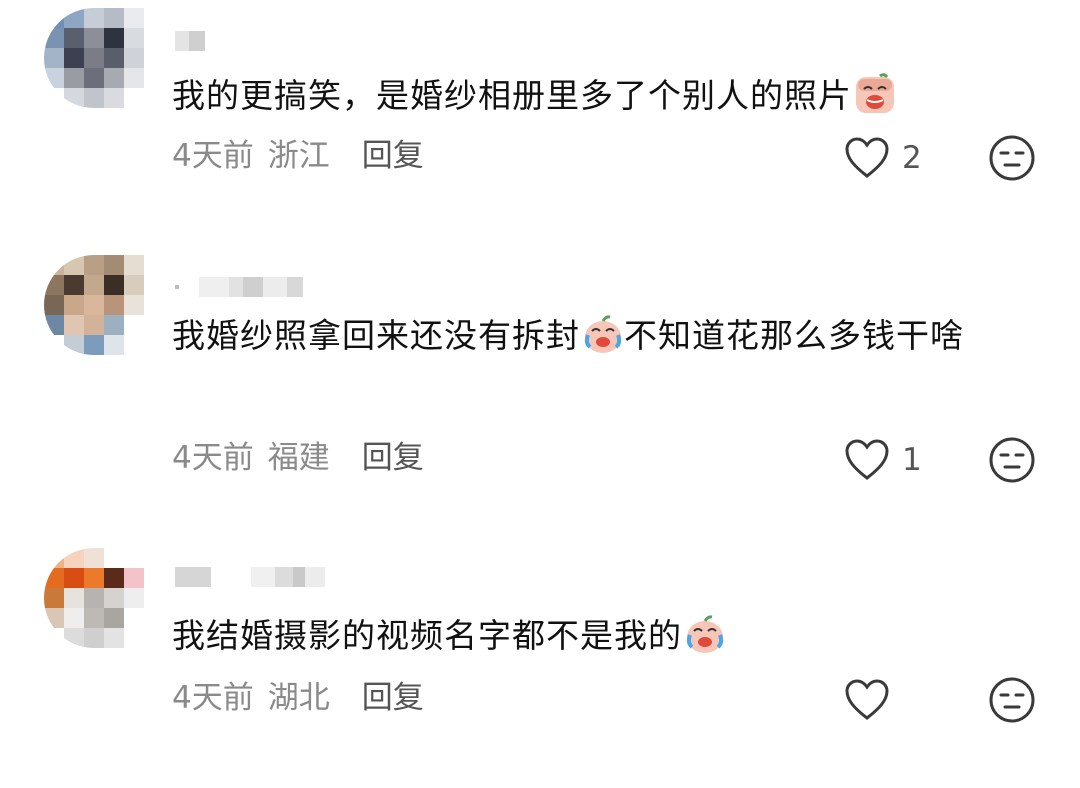 Image resolution: width=1080 pixels, height=788 pixels. I want to click on comment-text-continuation: 不知道花那么多钱干啥, so click(794, 335).